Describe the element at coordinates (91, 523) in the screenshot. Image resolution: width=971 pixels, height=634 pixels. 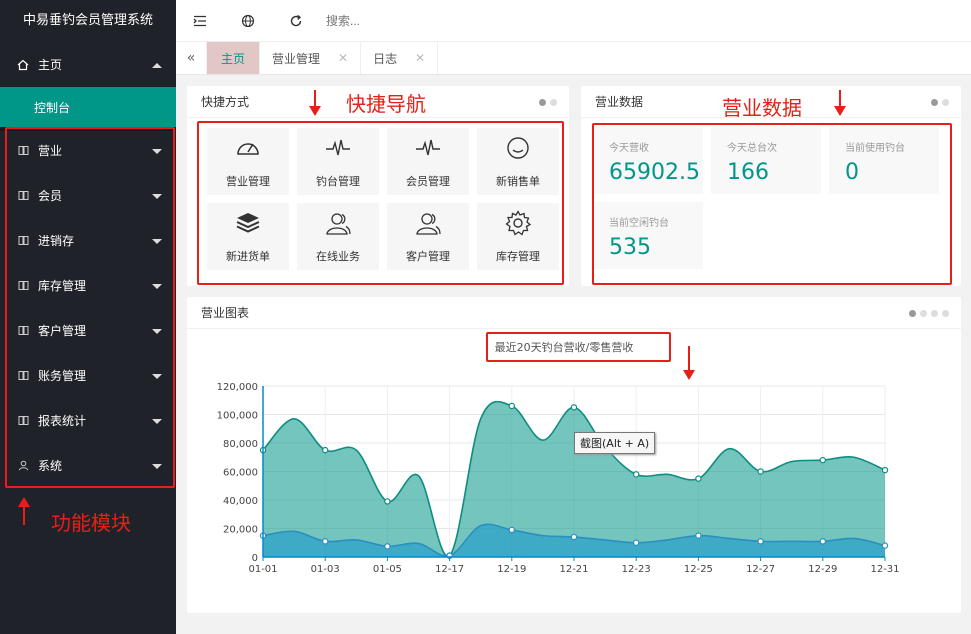
I see `annotation-modules: 功能模块` at that location.